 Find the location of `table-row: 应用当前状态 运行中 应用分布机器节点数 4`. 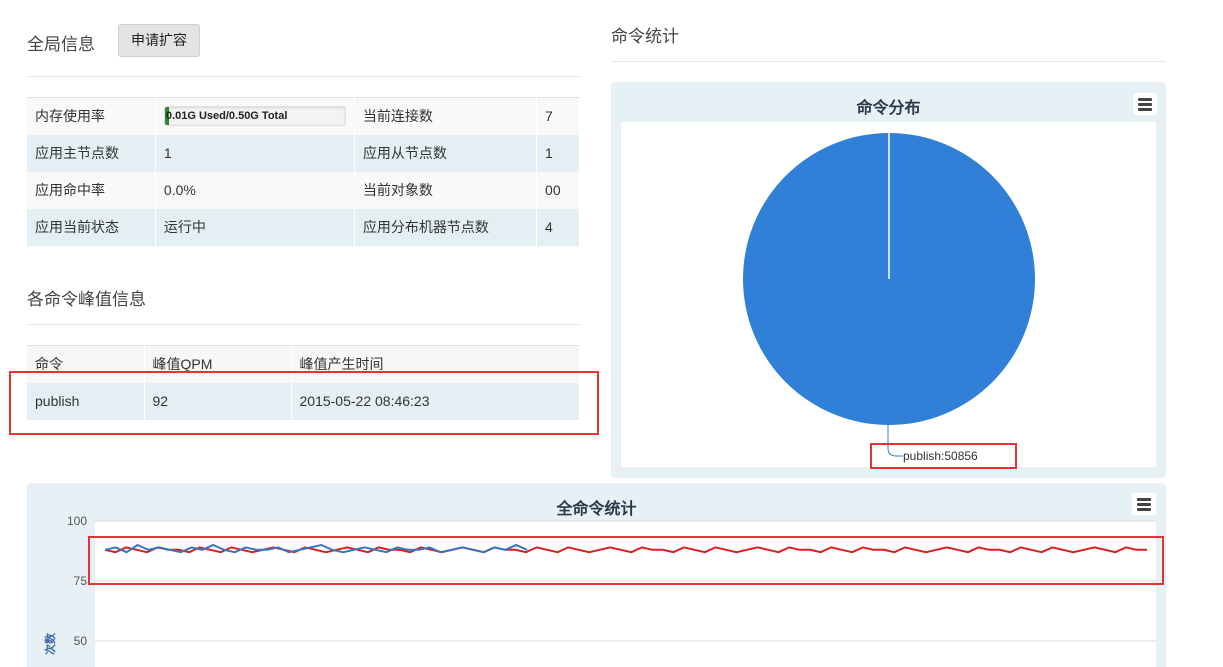

table-row: 应用当前状态 运行中 应用分布机器节点数 4 is located at coordinates (303, 227).